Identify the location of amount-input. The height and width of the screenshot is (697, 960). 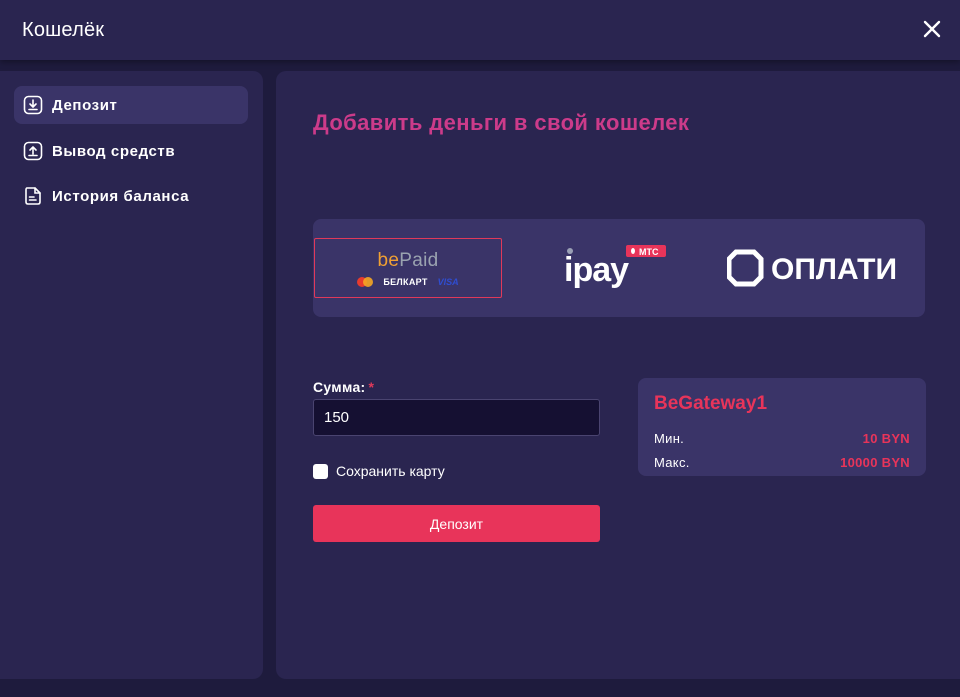
(456, 417).